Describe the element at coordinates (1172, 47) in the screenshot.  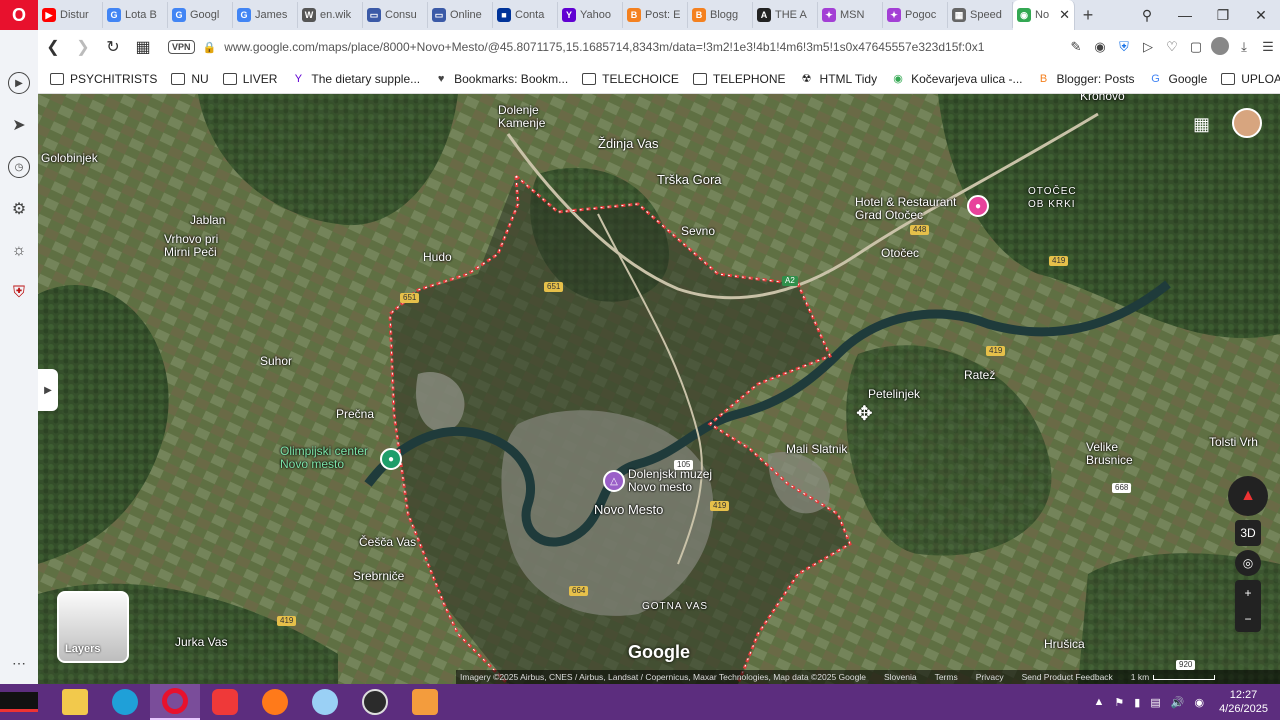
I see `bookmark-heart-icon: ♡` at that location.